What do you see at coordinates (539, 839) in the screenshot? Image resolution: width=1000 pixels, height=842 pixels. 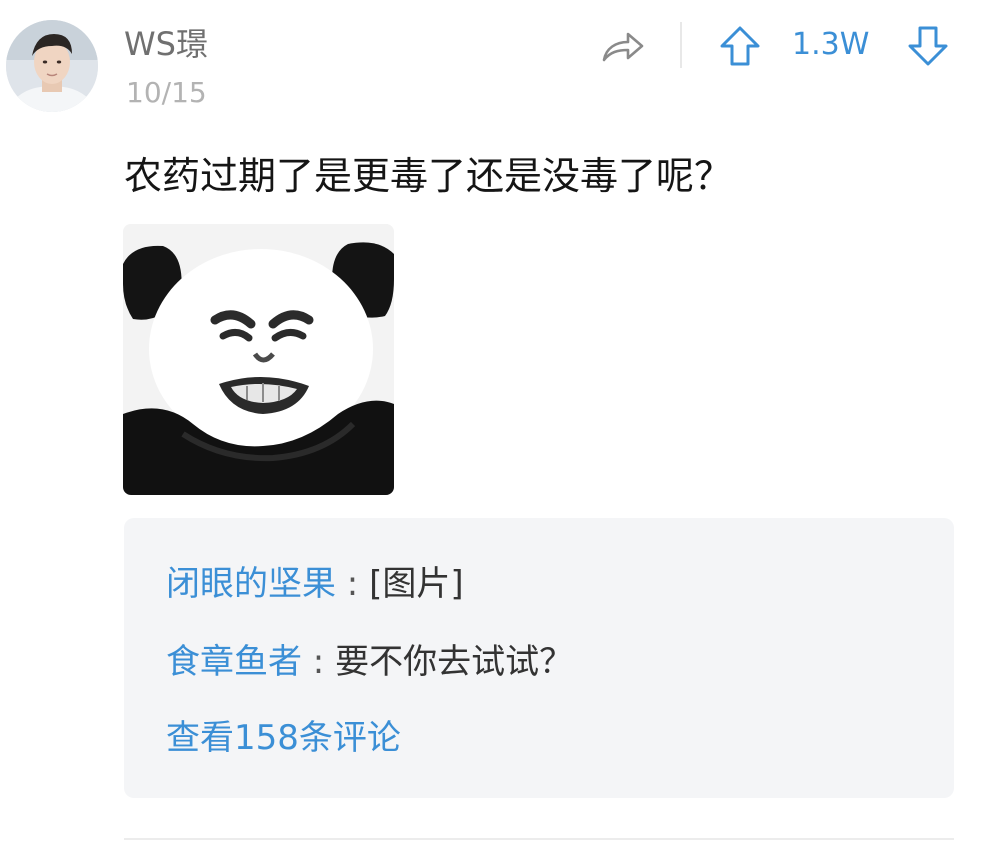 I see `divider` at bounding box center [539, 839].